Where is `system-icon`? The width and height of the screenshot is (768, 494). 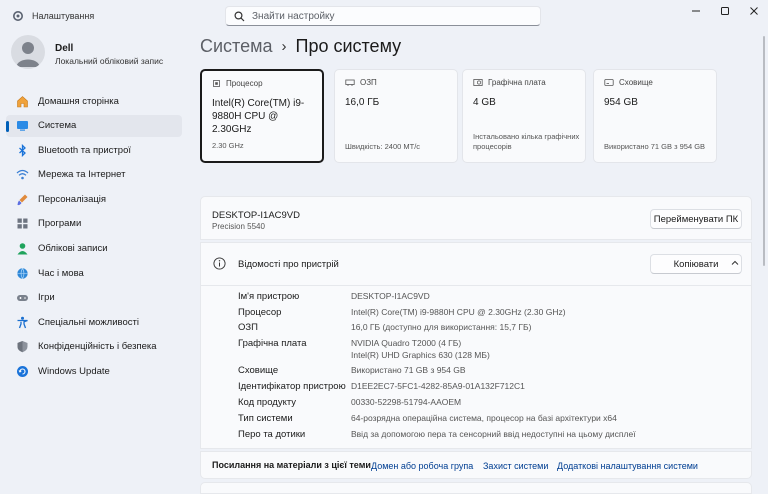
system-icon is located at coordinates (22, 126).